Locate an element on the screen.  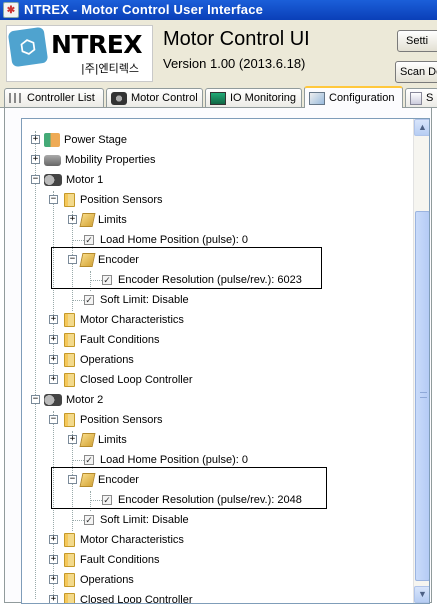
motor-control-icon is located at coordinates (119, 98).